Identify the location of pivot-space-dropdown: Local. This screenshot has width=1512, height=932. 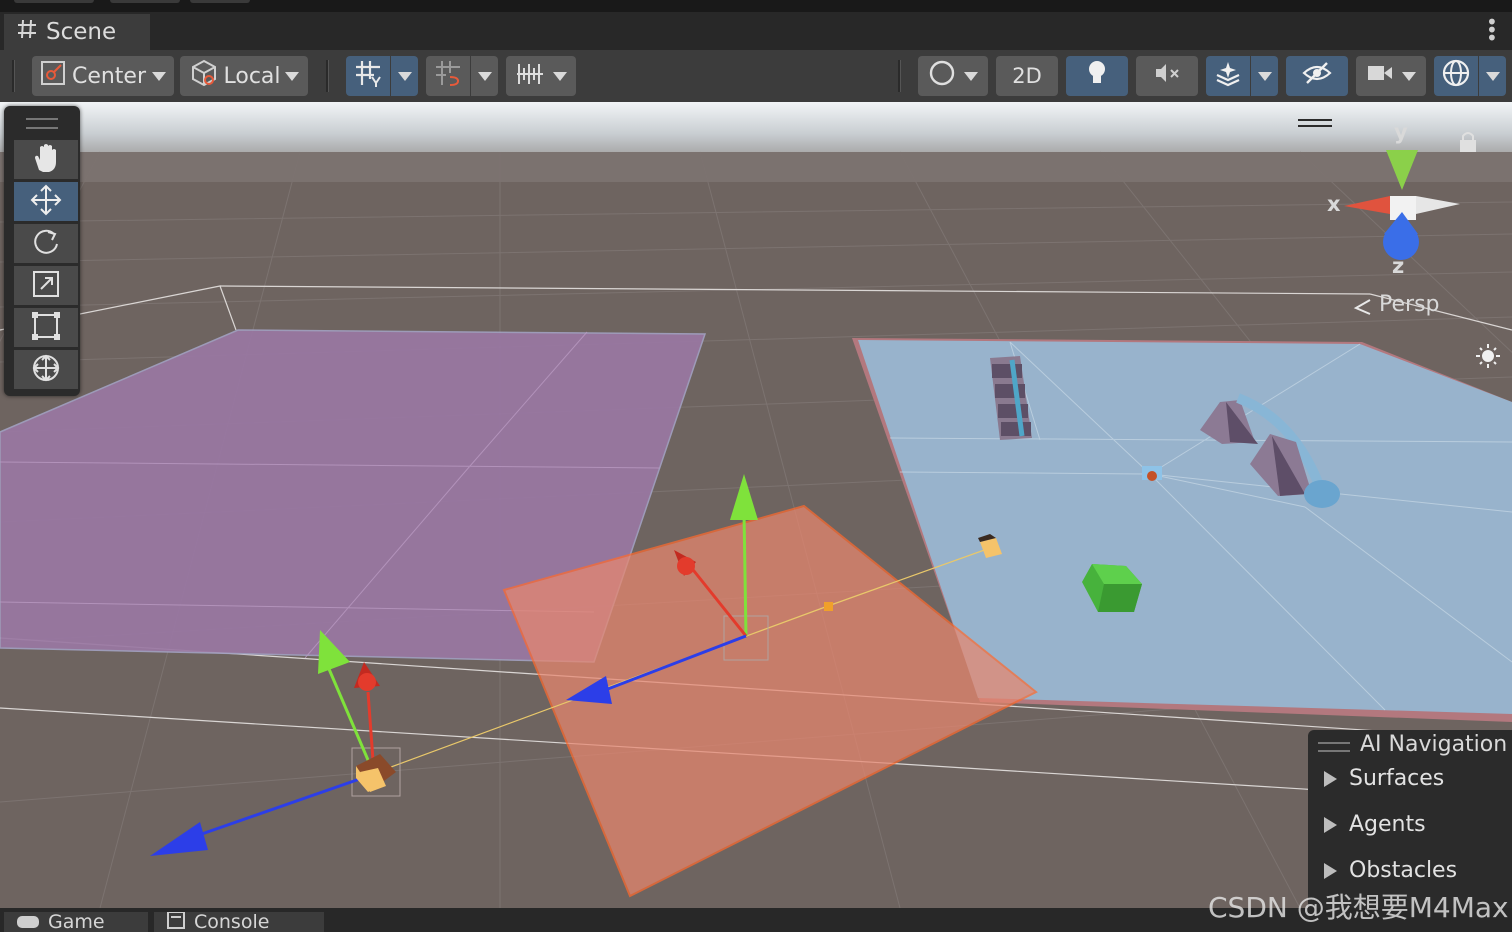
(244, 76).